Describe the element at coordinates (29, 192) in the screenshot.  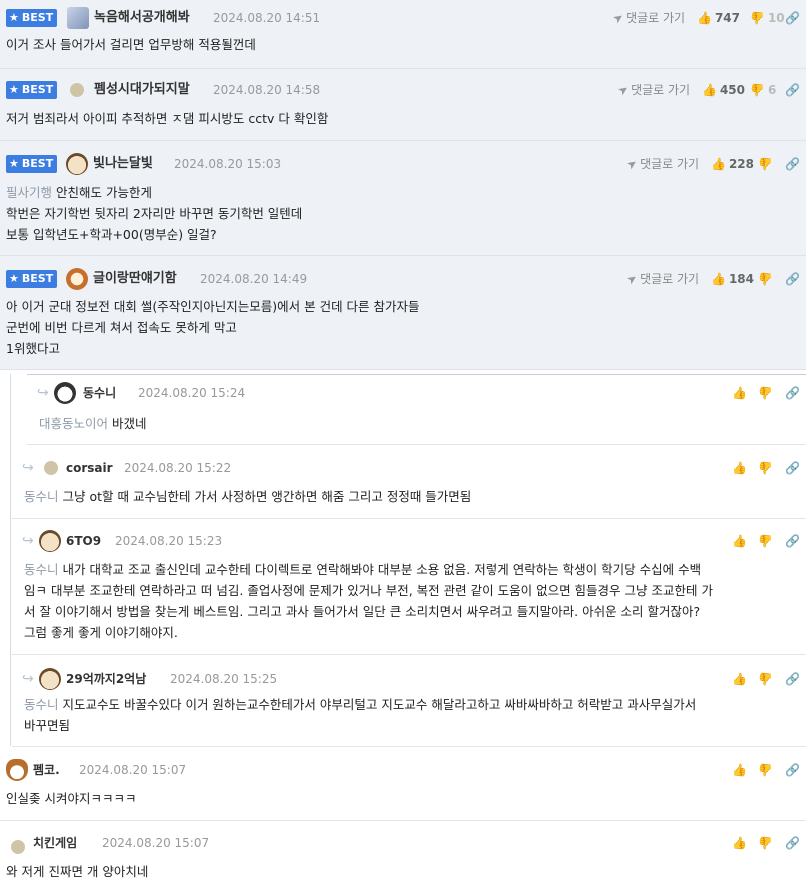
I see `quoted-nickname: 필사기행` at that location.